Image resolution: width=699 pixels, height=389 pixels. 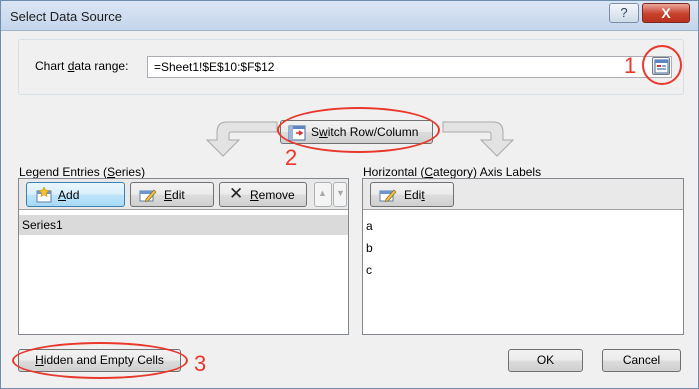 I want to click on title-bar: Select Data Source ? X, so click(x=349, y=16).